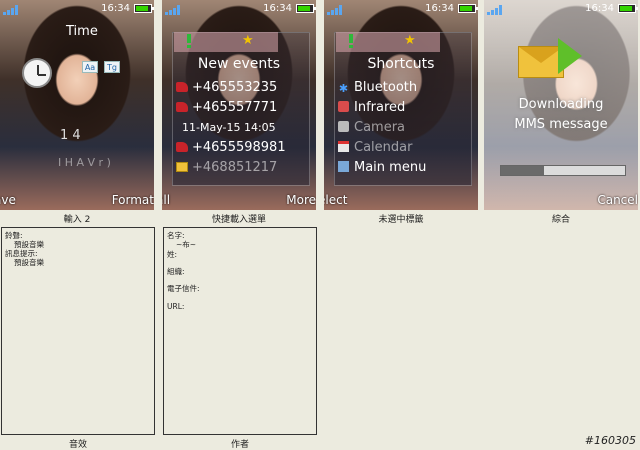  What do you see at coordinates (343, 106) in the screenshot?
I see `infrared-icon` at bounding box center [343, 106].